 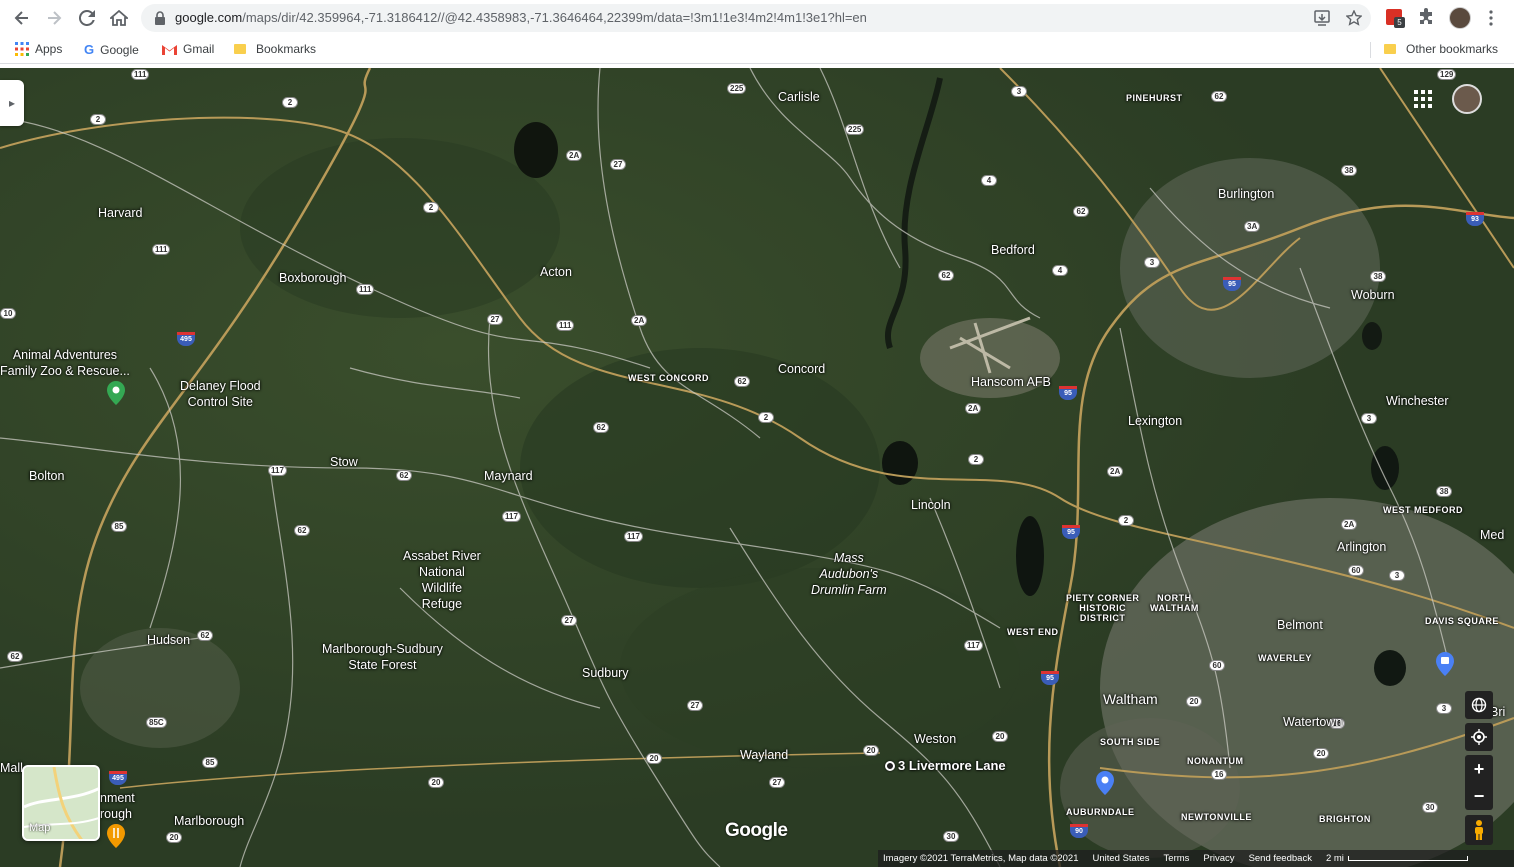 I want to click on bookmark-apps-label: Apps, so click(x=49, y=49).